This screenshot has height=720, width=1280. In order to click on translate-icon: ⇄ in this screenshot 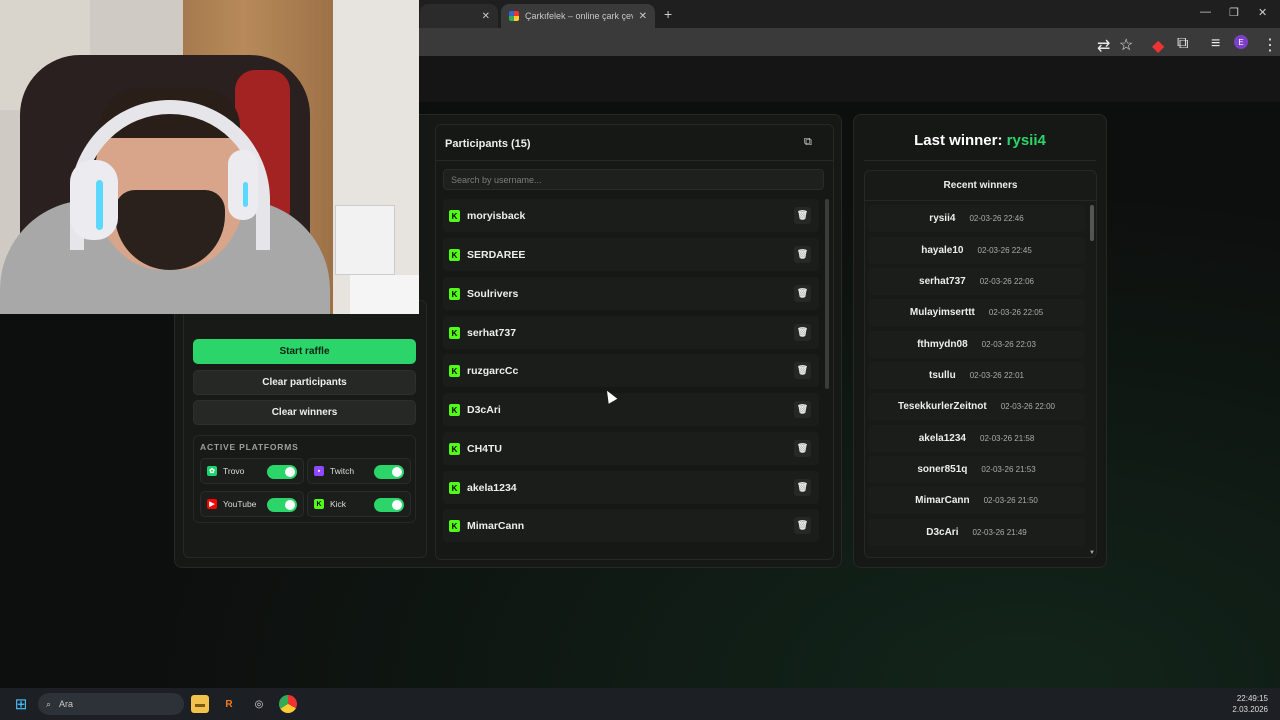, I will do `click(1103, 46)`.